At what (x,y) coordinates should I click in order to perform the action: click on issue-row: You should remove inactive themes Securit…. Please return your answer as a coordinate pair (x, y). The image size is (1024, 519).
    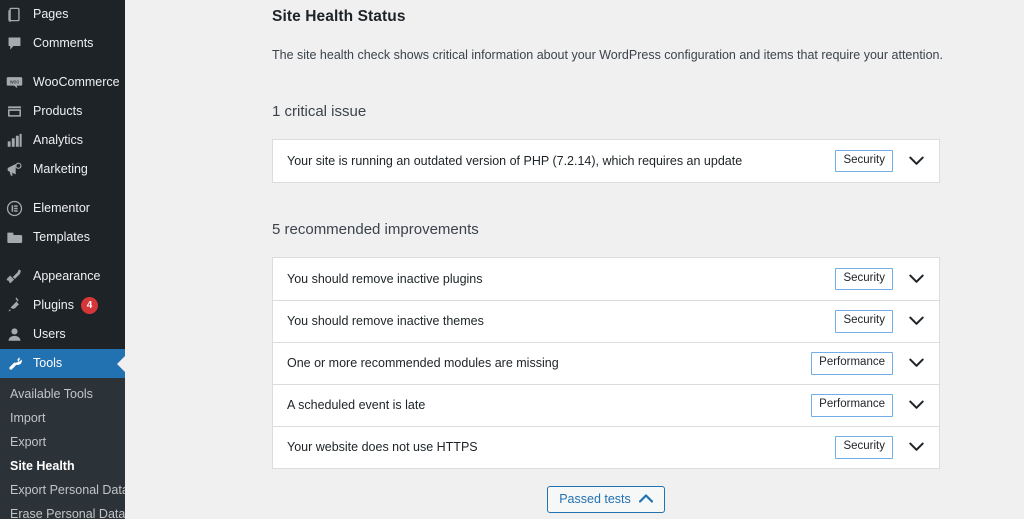
    Looking at the image, I should click on (606, 320).